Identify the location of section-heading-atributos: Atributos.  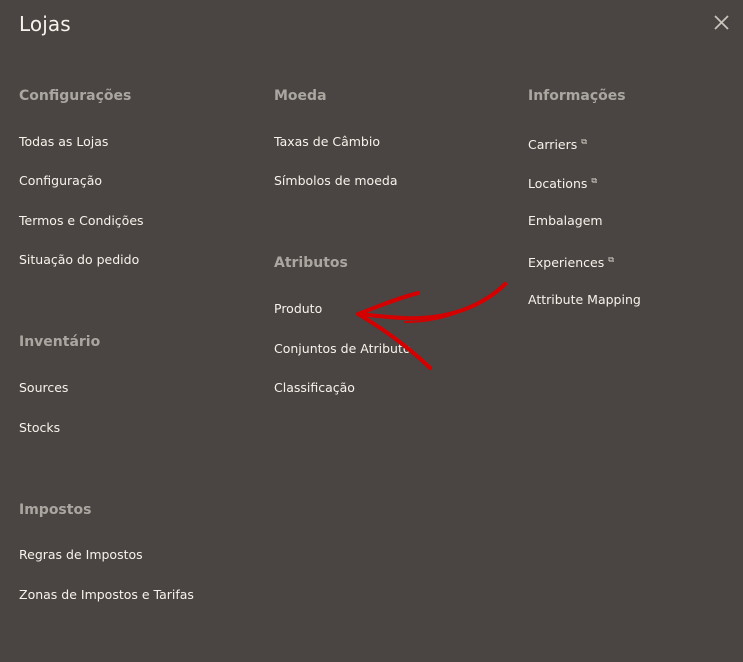
(311, 263).